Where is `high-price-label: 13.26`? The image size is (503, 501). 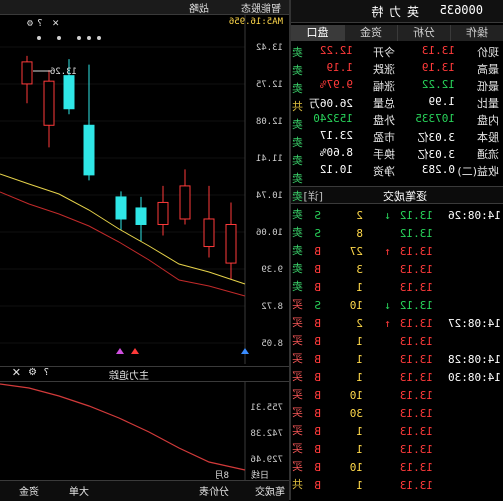
high-price-label: 13.26 is located at coordinates (63, 72).